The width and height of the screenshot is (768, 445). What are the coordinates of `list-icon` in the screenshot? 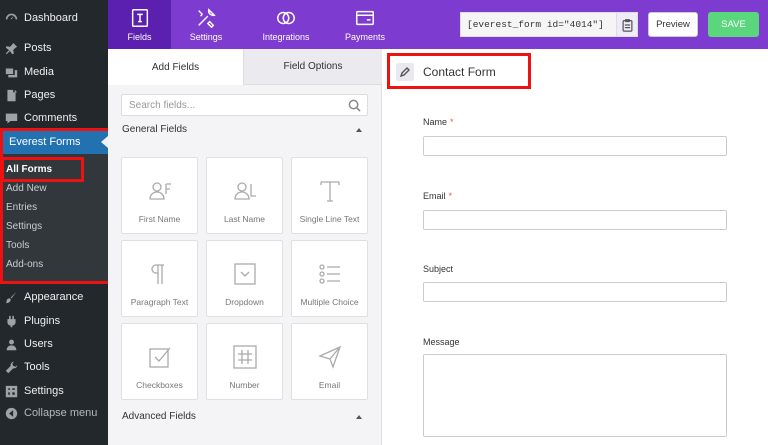 It's located at (330, 274).